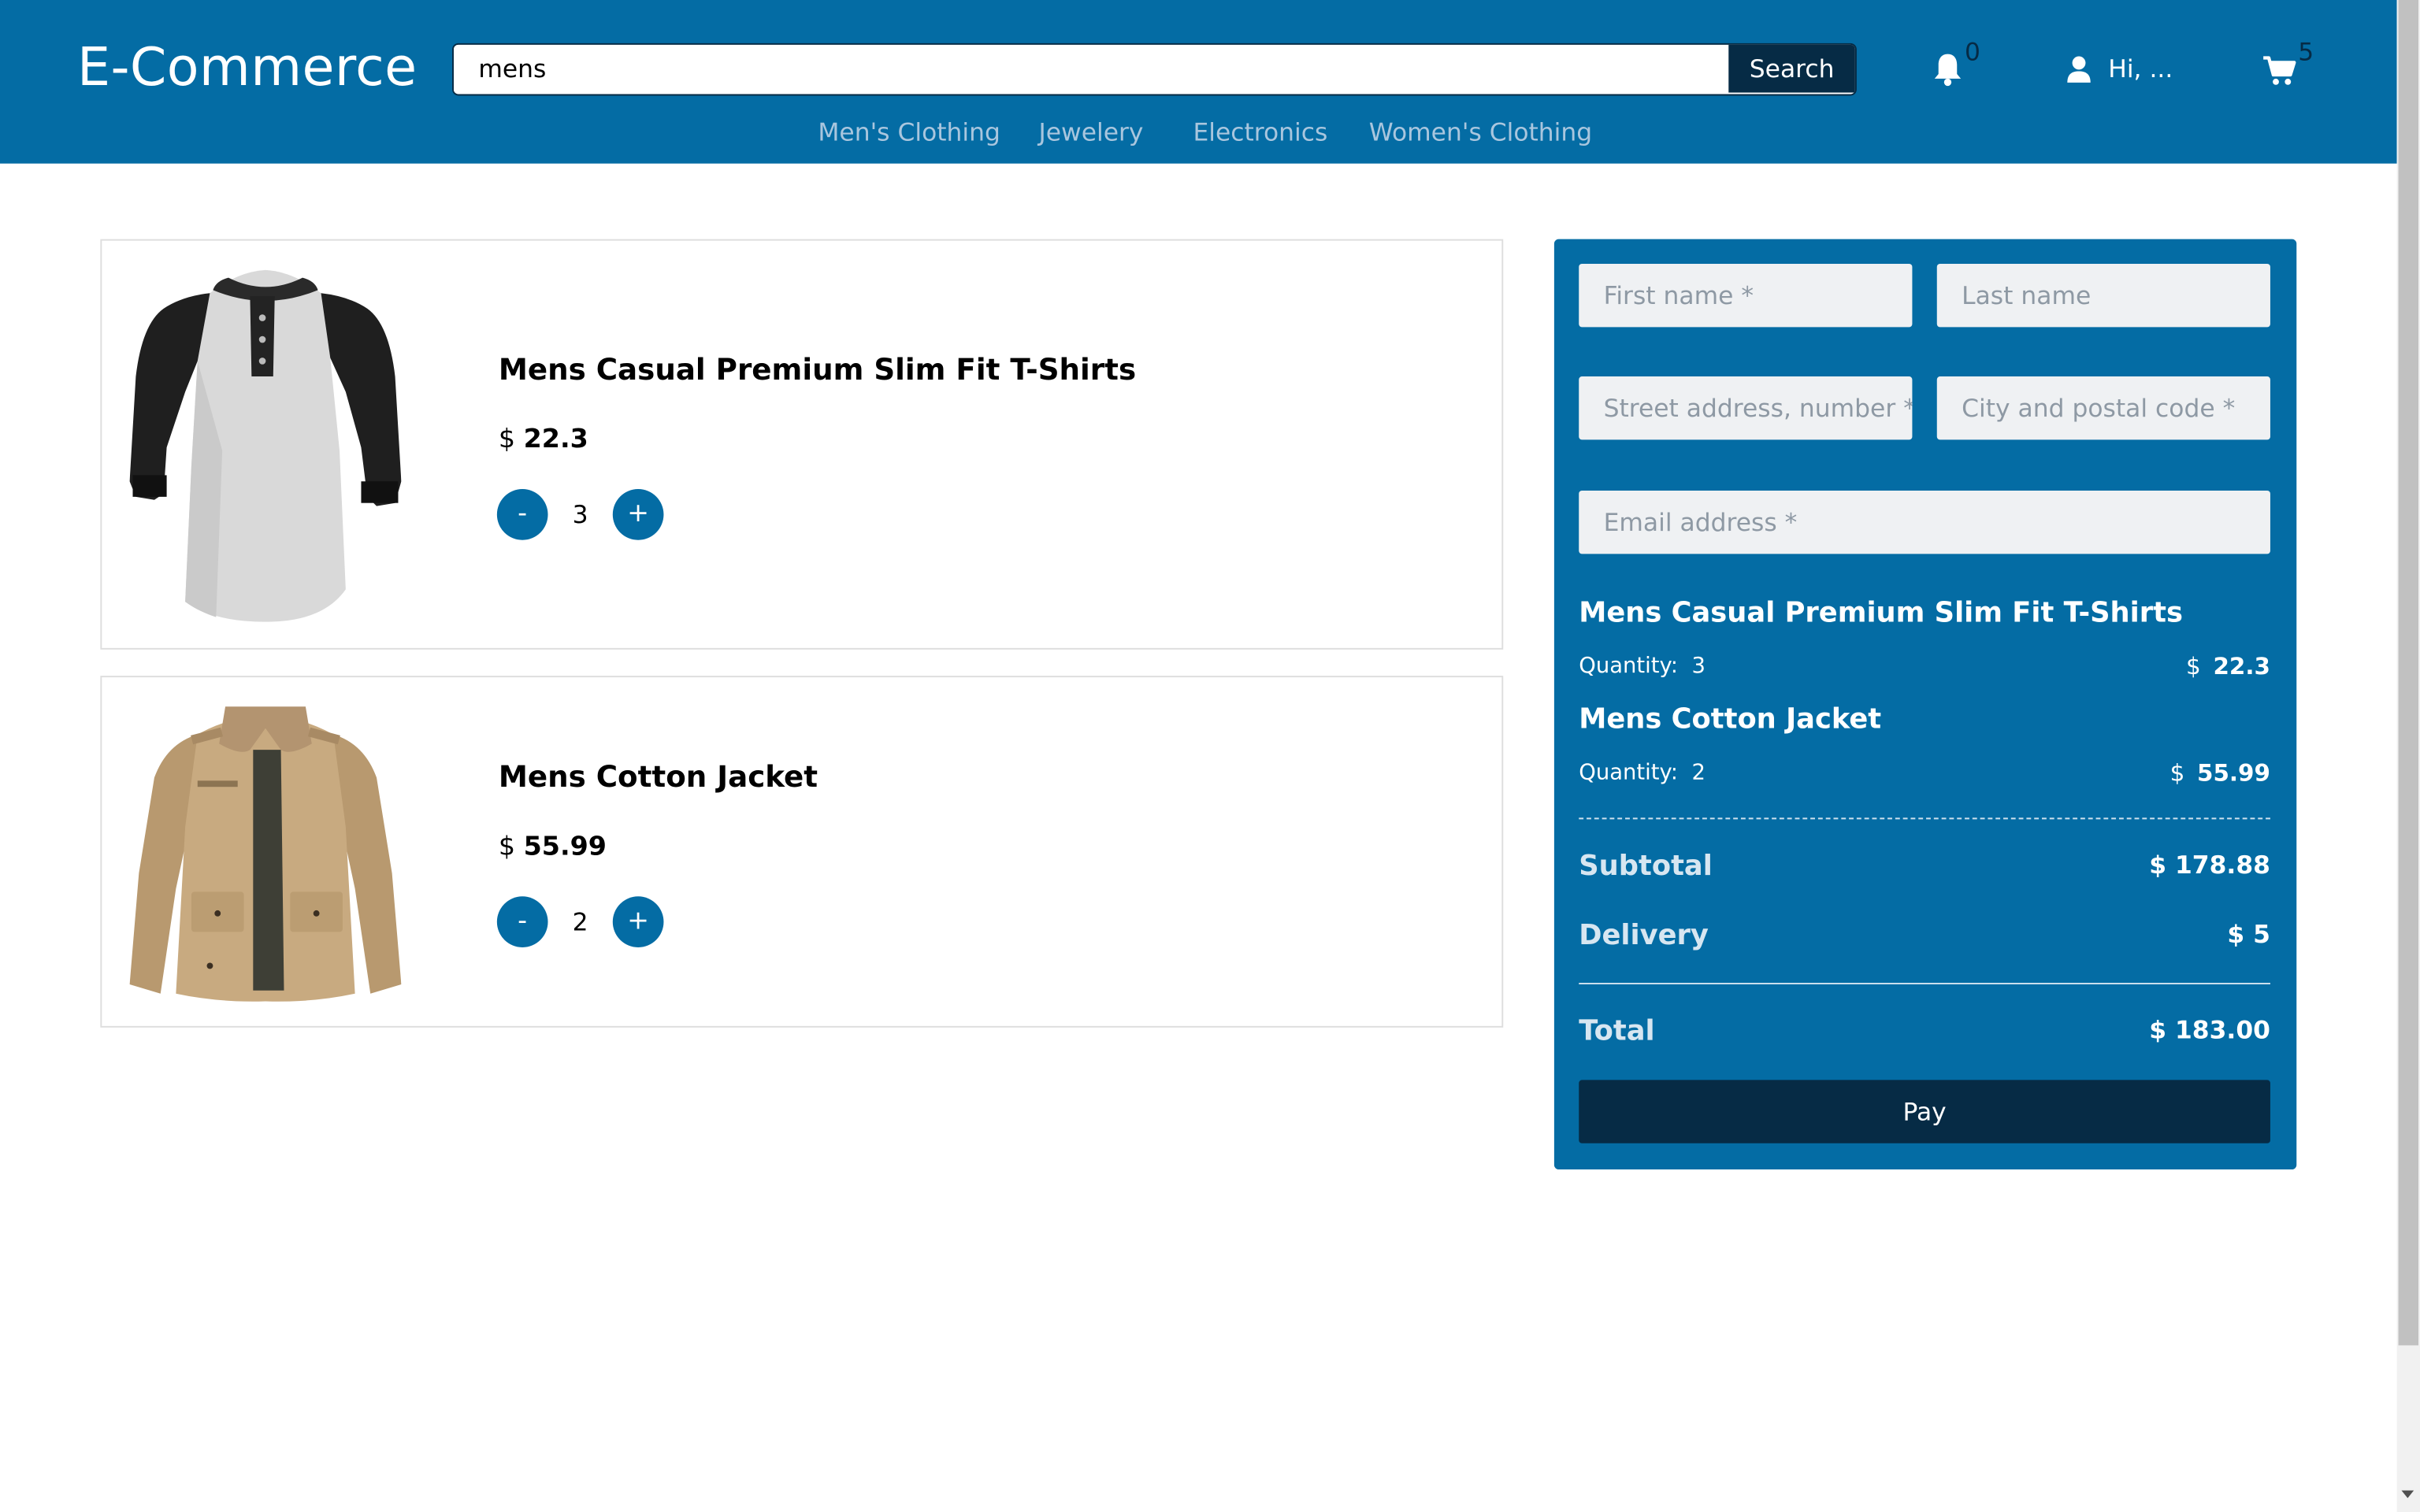  What do you see at coordinates (1973, 52) in the screenshot?
I see `notification-count-badge: 0` at bounding box center [1973, 52].